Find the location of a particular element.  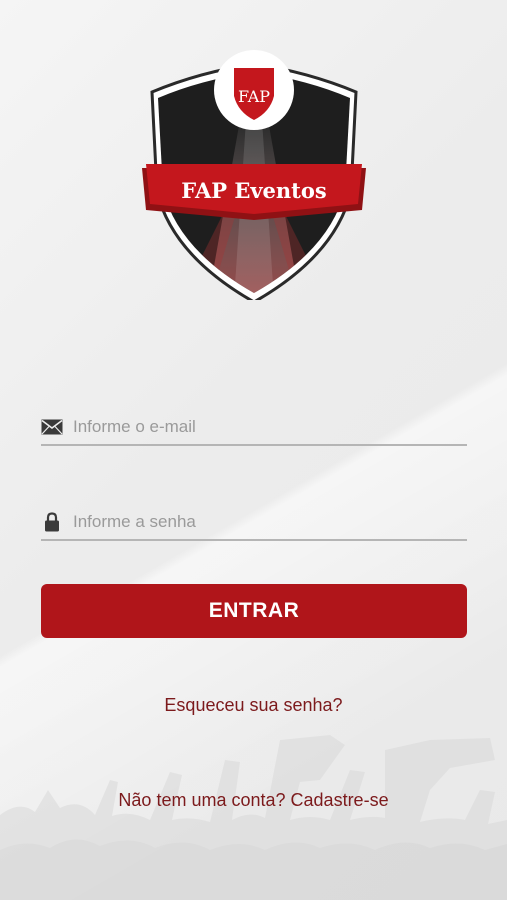

password-input is located at coordinates (270, 522).